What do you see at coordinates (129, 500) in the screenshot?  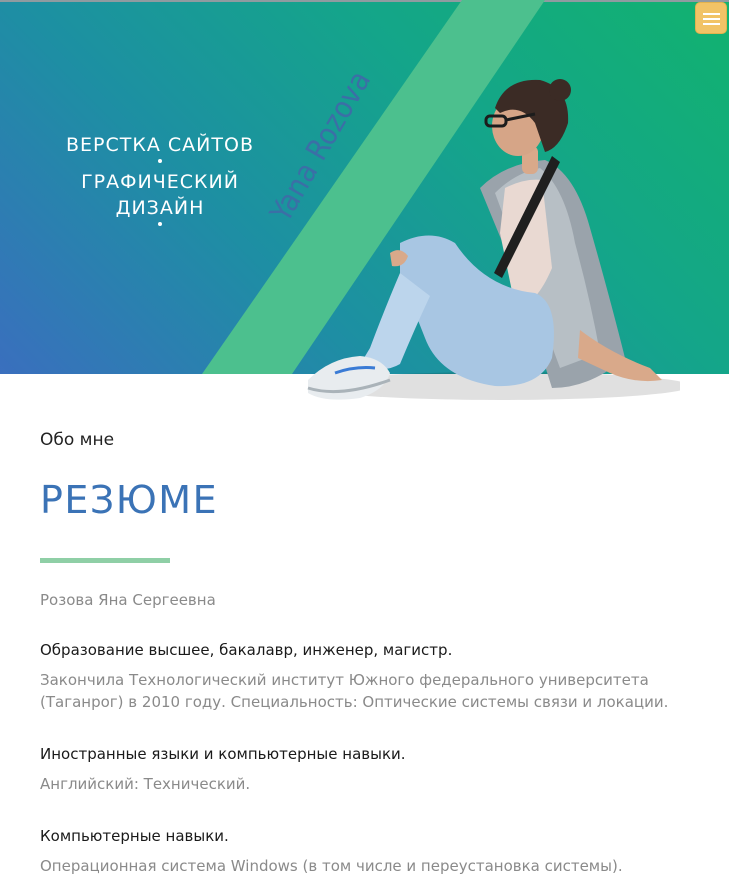 I see `resume-title: Резюме` at bounding box center [129, 500].